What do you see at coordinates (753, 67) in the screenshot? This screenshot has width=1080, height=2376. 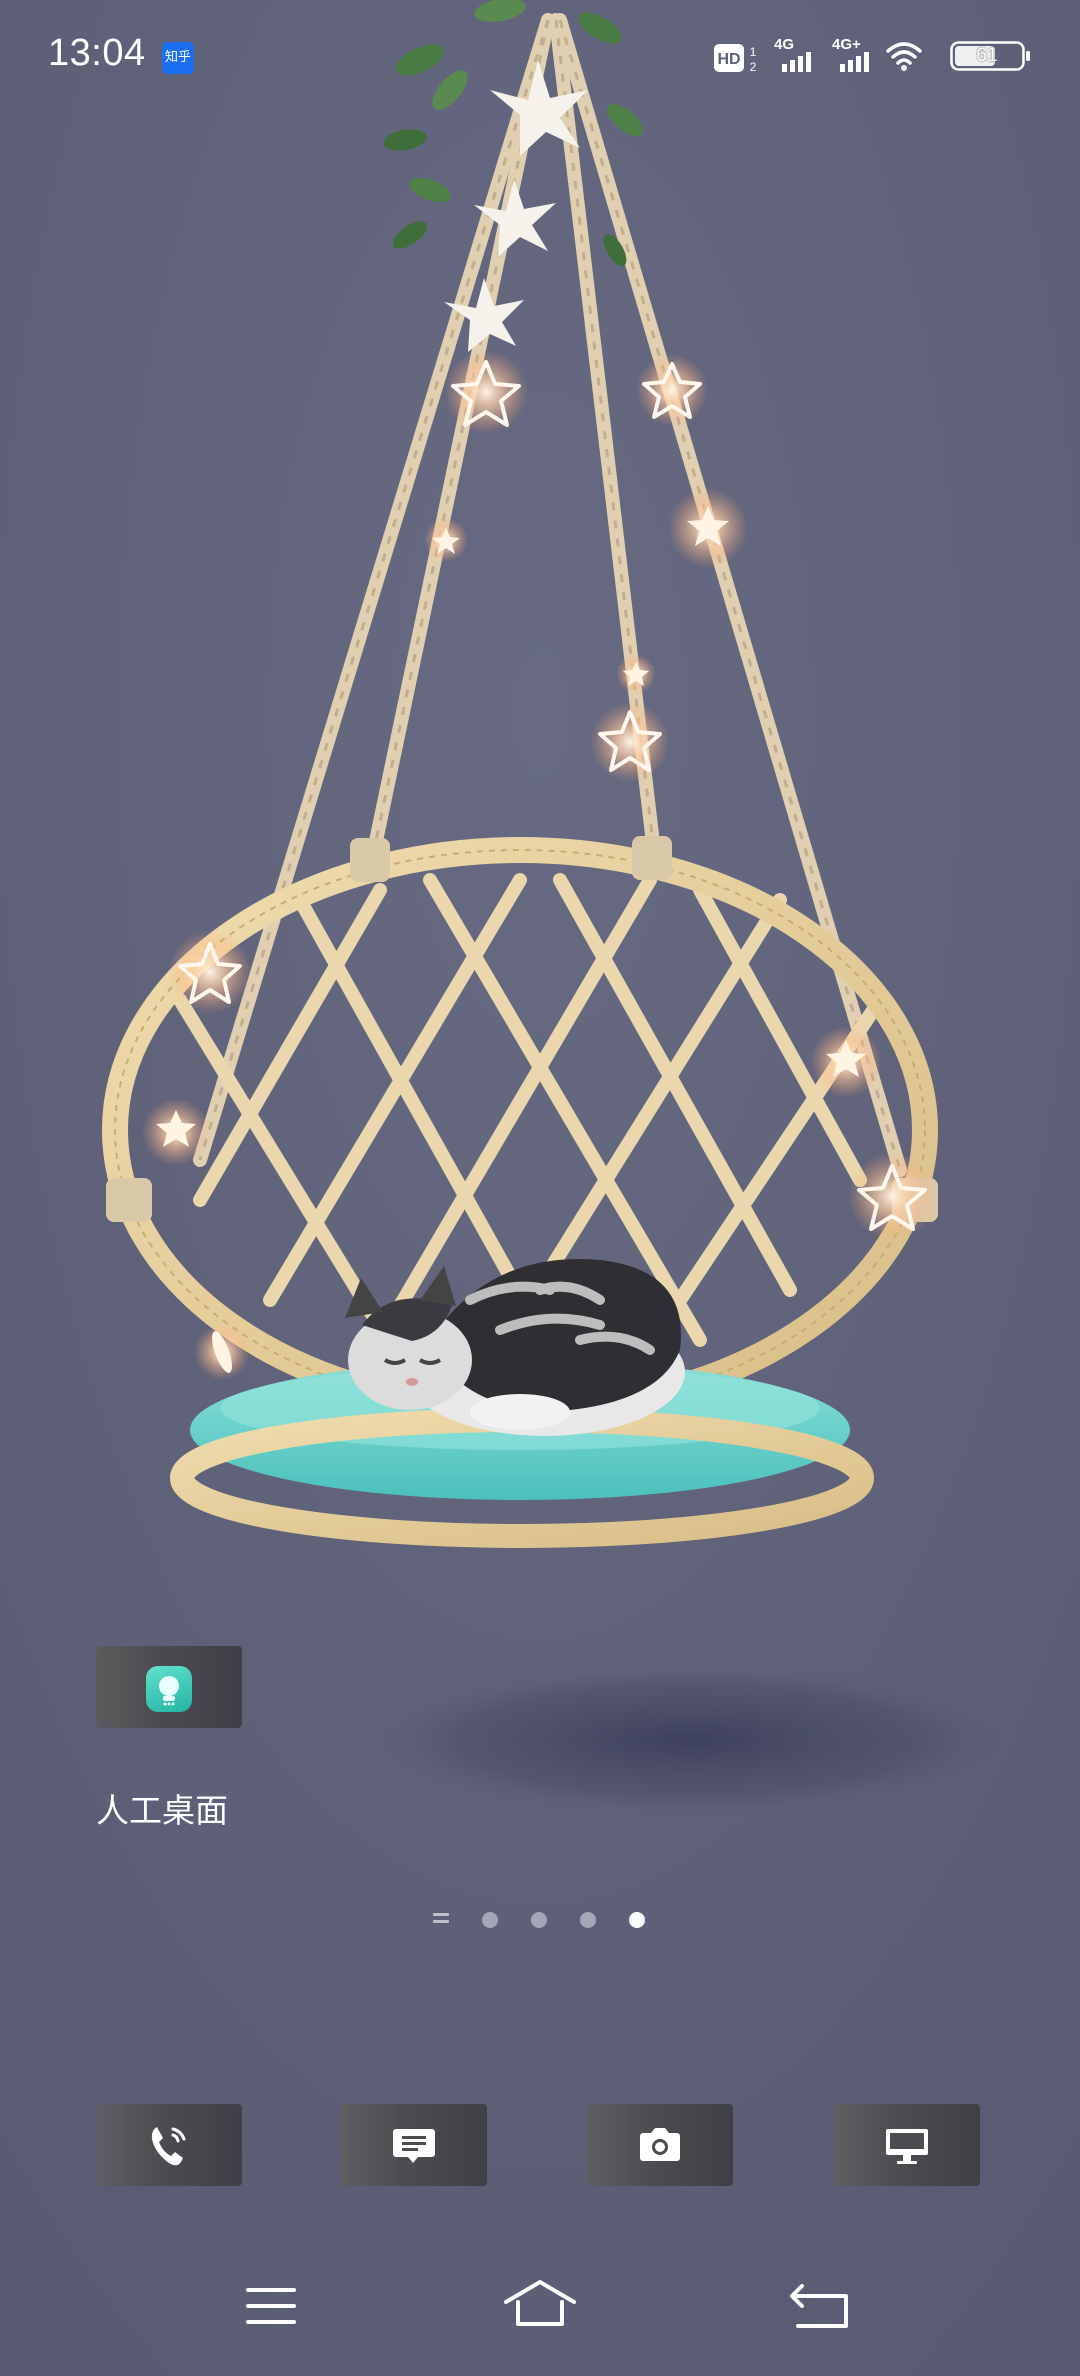 I see `svg-text: 2` at bounding box center [753, 67].